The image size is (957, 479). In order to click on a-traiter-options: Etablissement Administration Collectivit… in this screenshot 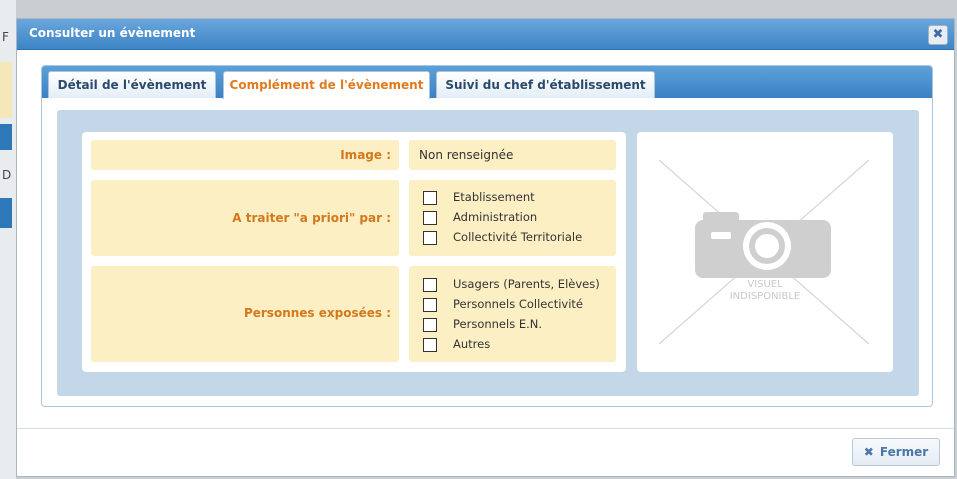, I will do `click(512, 218)`.